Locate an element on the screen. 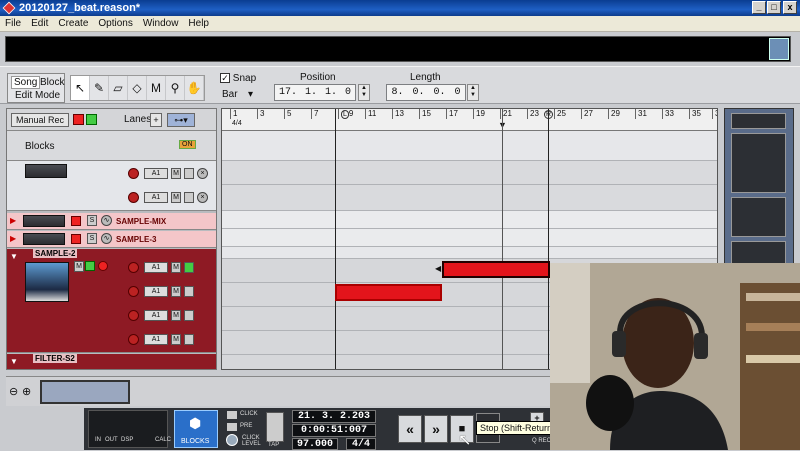  lane-row-2: A1 M is located at coordinates (161, 291).